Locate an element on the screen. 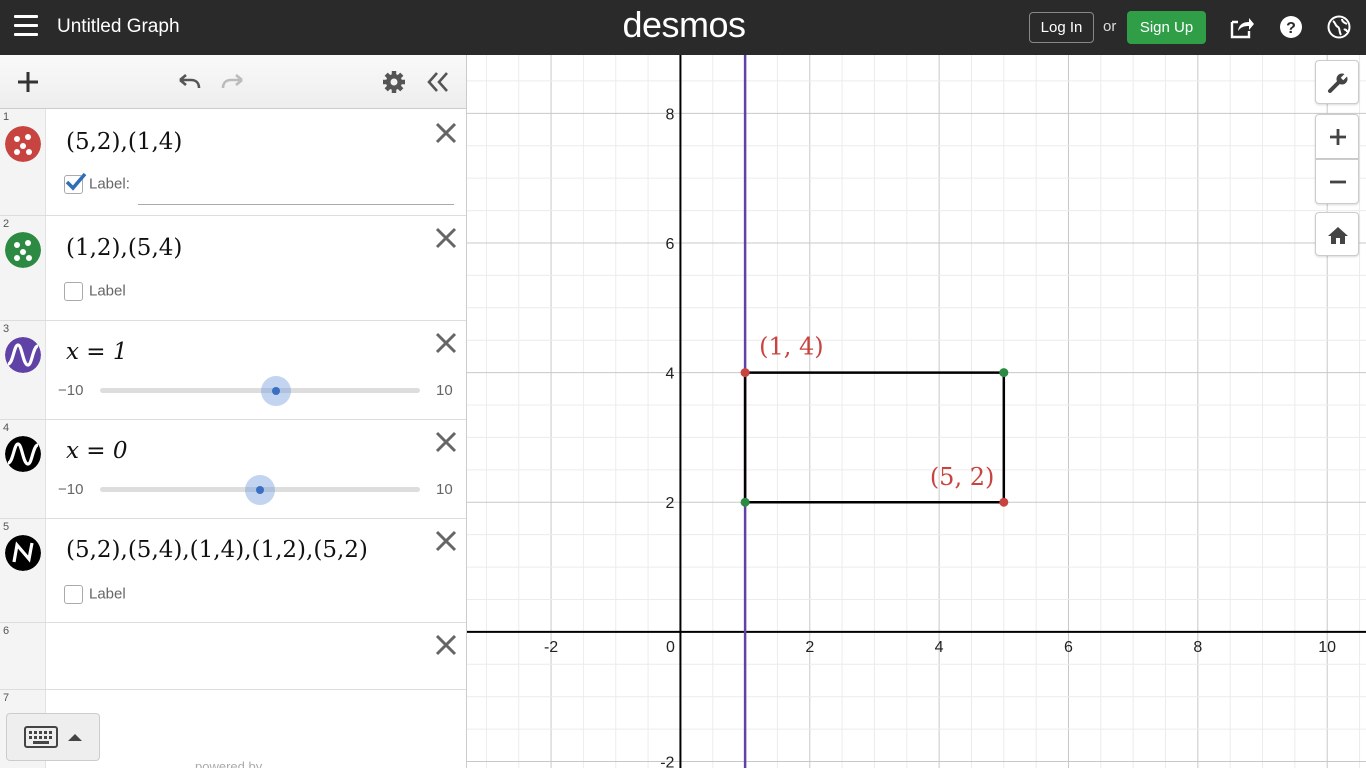  redo-icon is located at coordinates (233, 82).